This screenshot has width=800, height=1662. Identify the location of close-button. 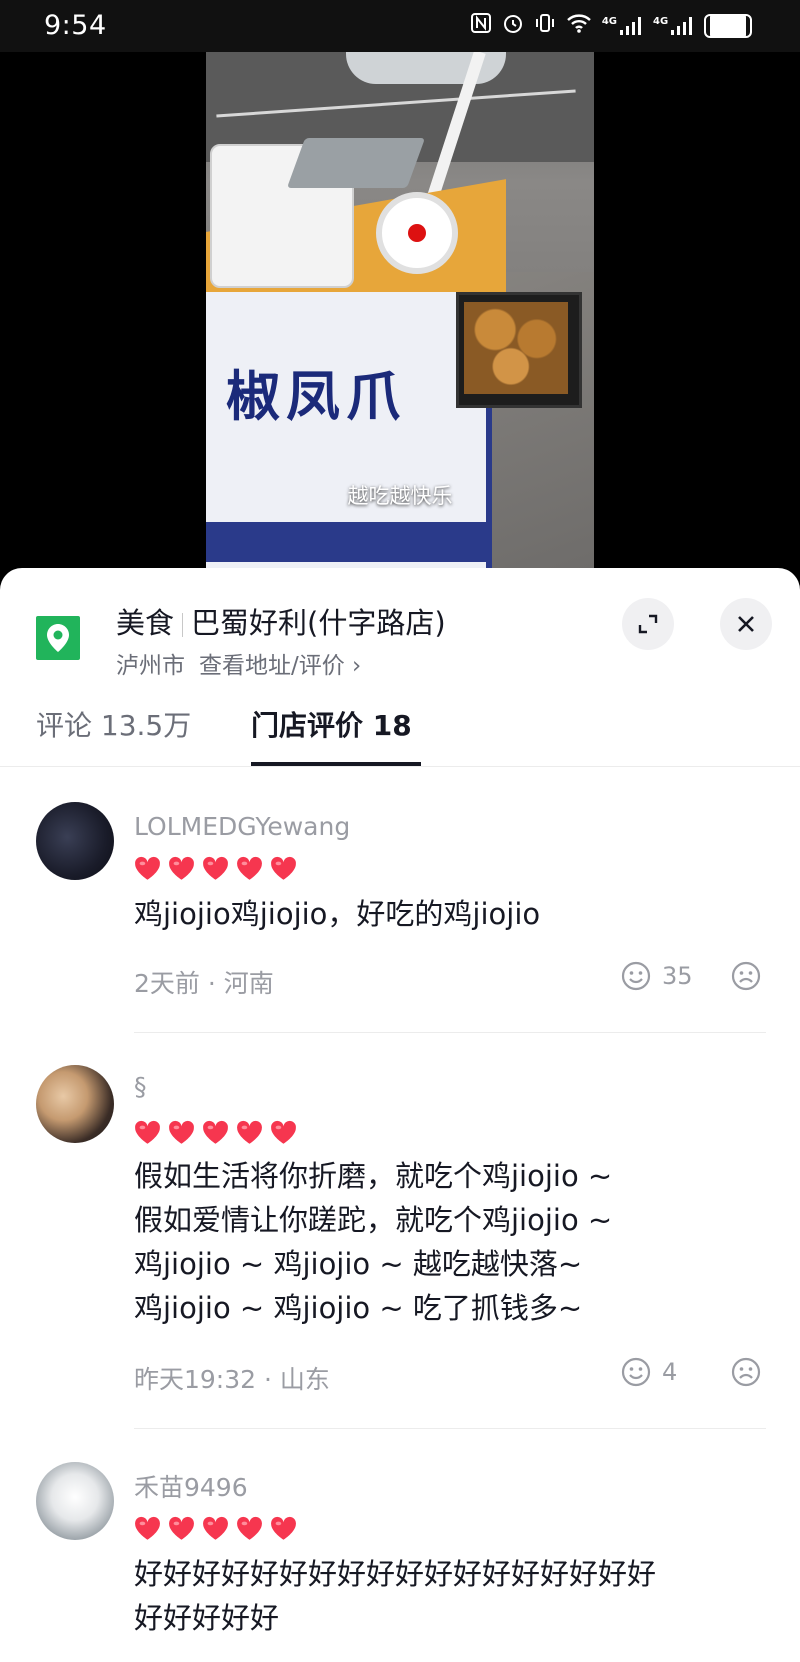
(746, 624).